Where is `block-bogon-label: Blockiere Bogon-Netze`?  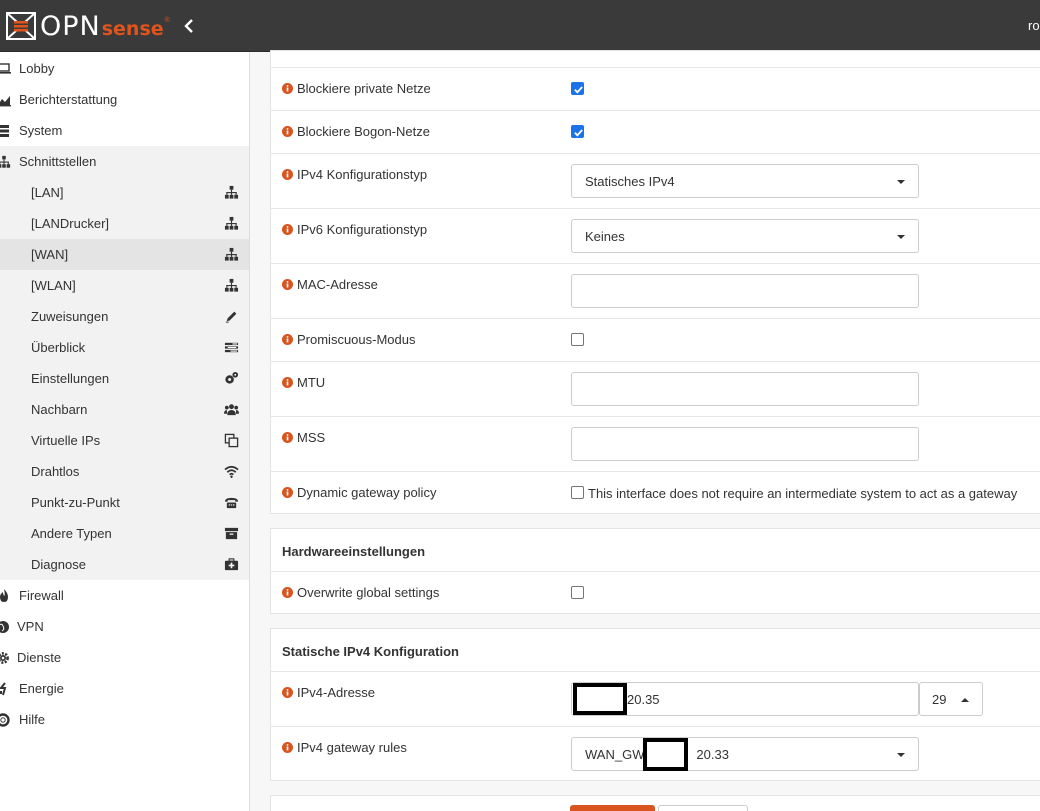 block-bogon-label: Blockiere Bogon-Netze is located at coordinates (356, 131).